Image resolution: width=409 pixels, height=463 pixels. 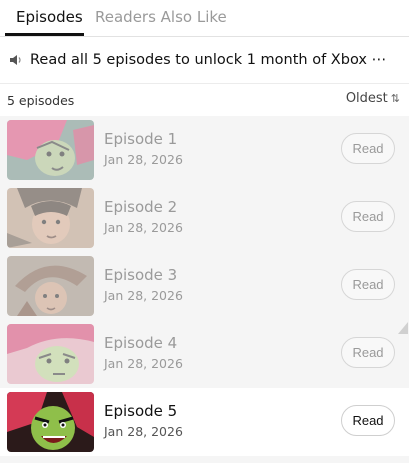 What do you see at coordinates (204, 150) in the screenshot?
I see `episode-row: Episode 1 Jan 28, 2026 Read` at bounding box center [204, 150].